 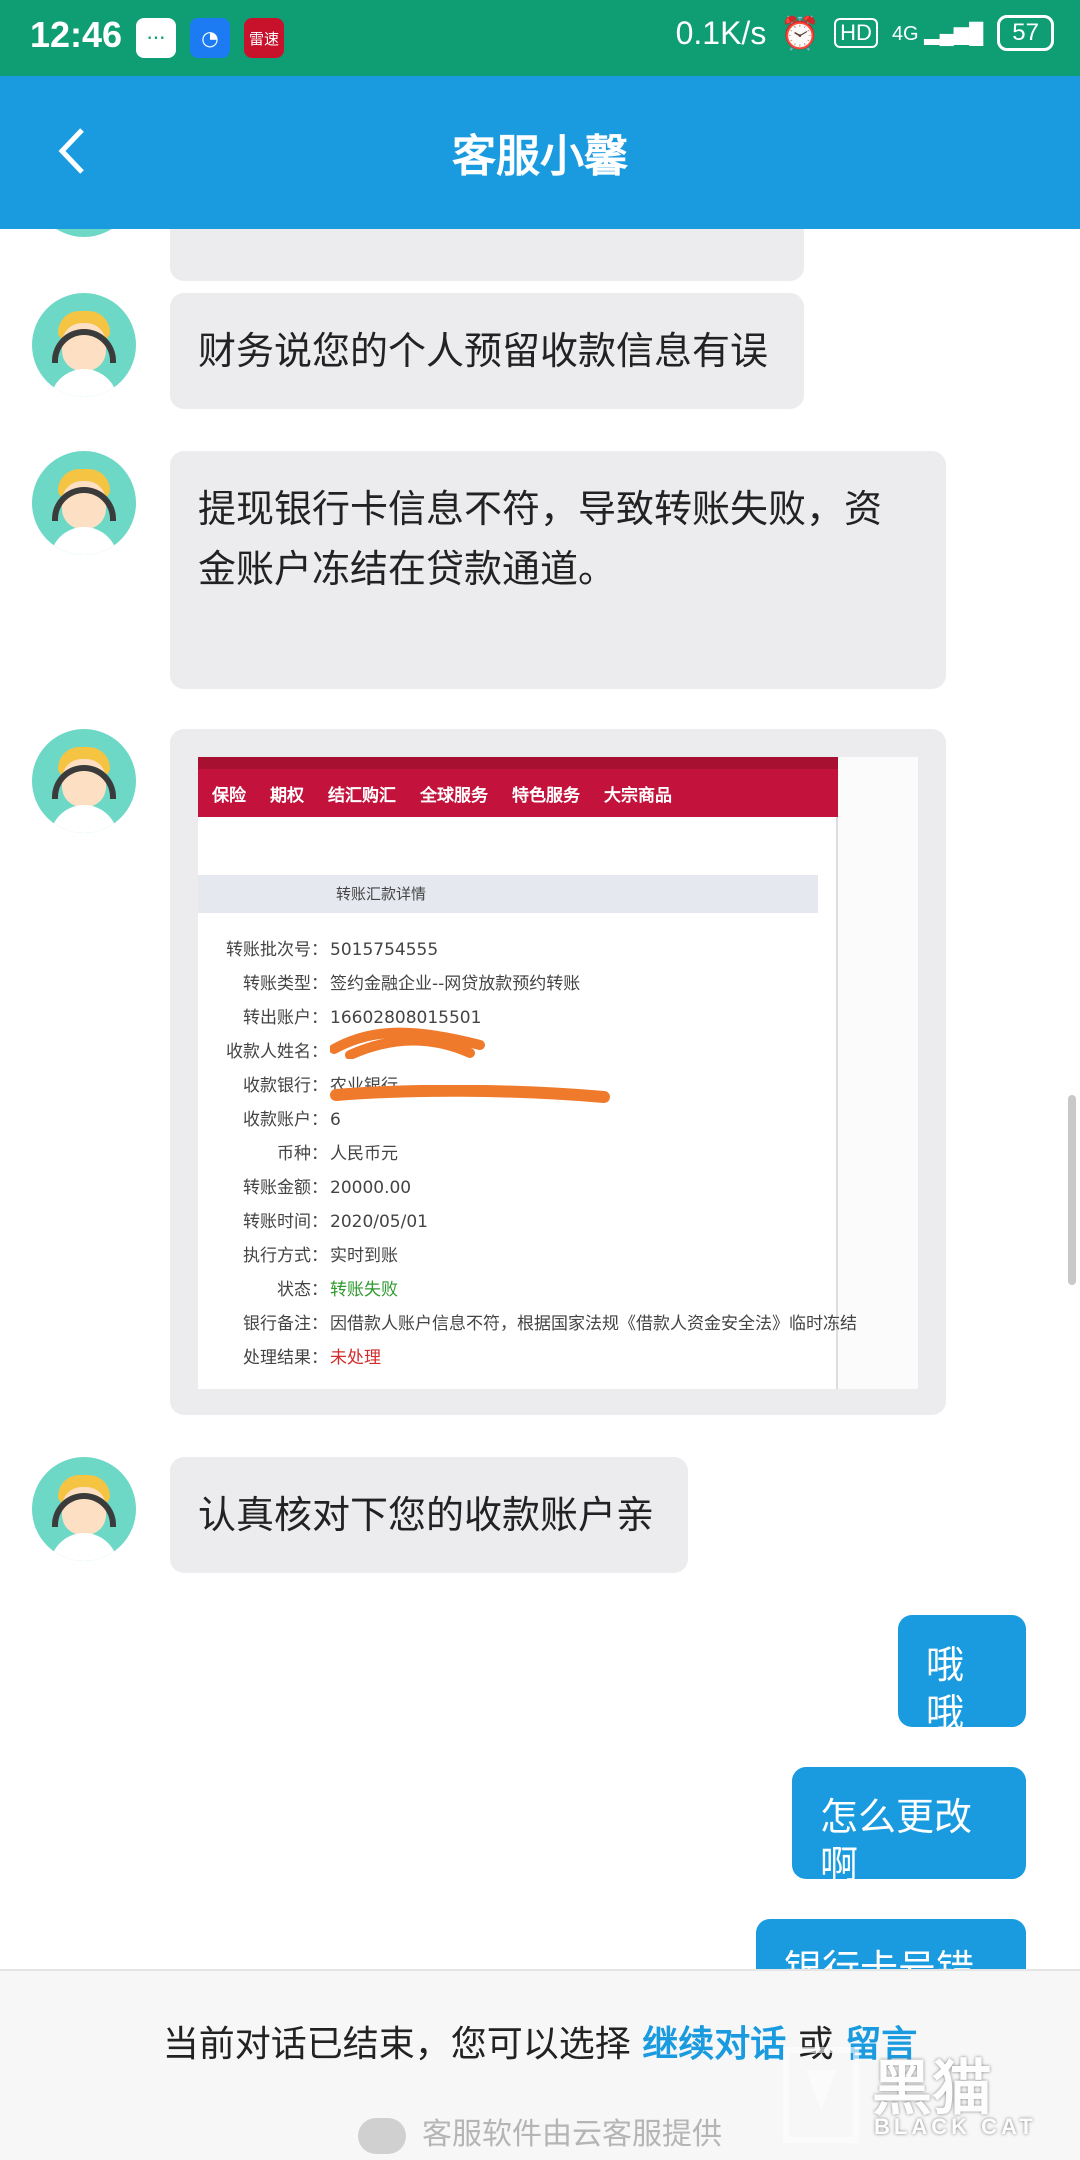 What do you see at coordinates (487, 351) in the screenshot?
I see `message-bubble: 财务说您的个人预留收款信息有误` at bounding box center [487, 351].